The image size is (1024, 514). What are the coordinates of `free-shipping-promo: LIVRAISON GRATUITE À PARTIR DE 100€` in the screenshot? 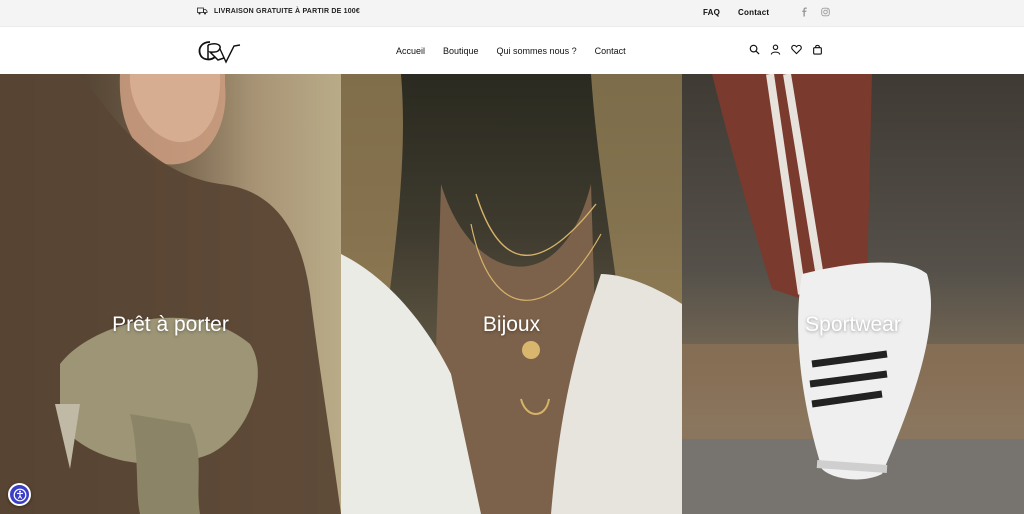 It's located at (278, 11).